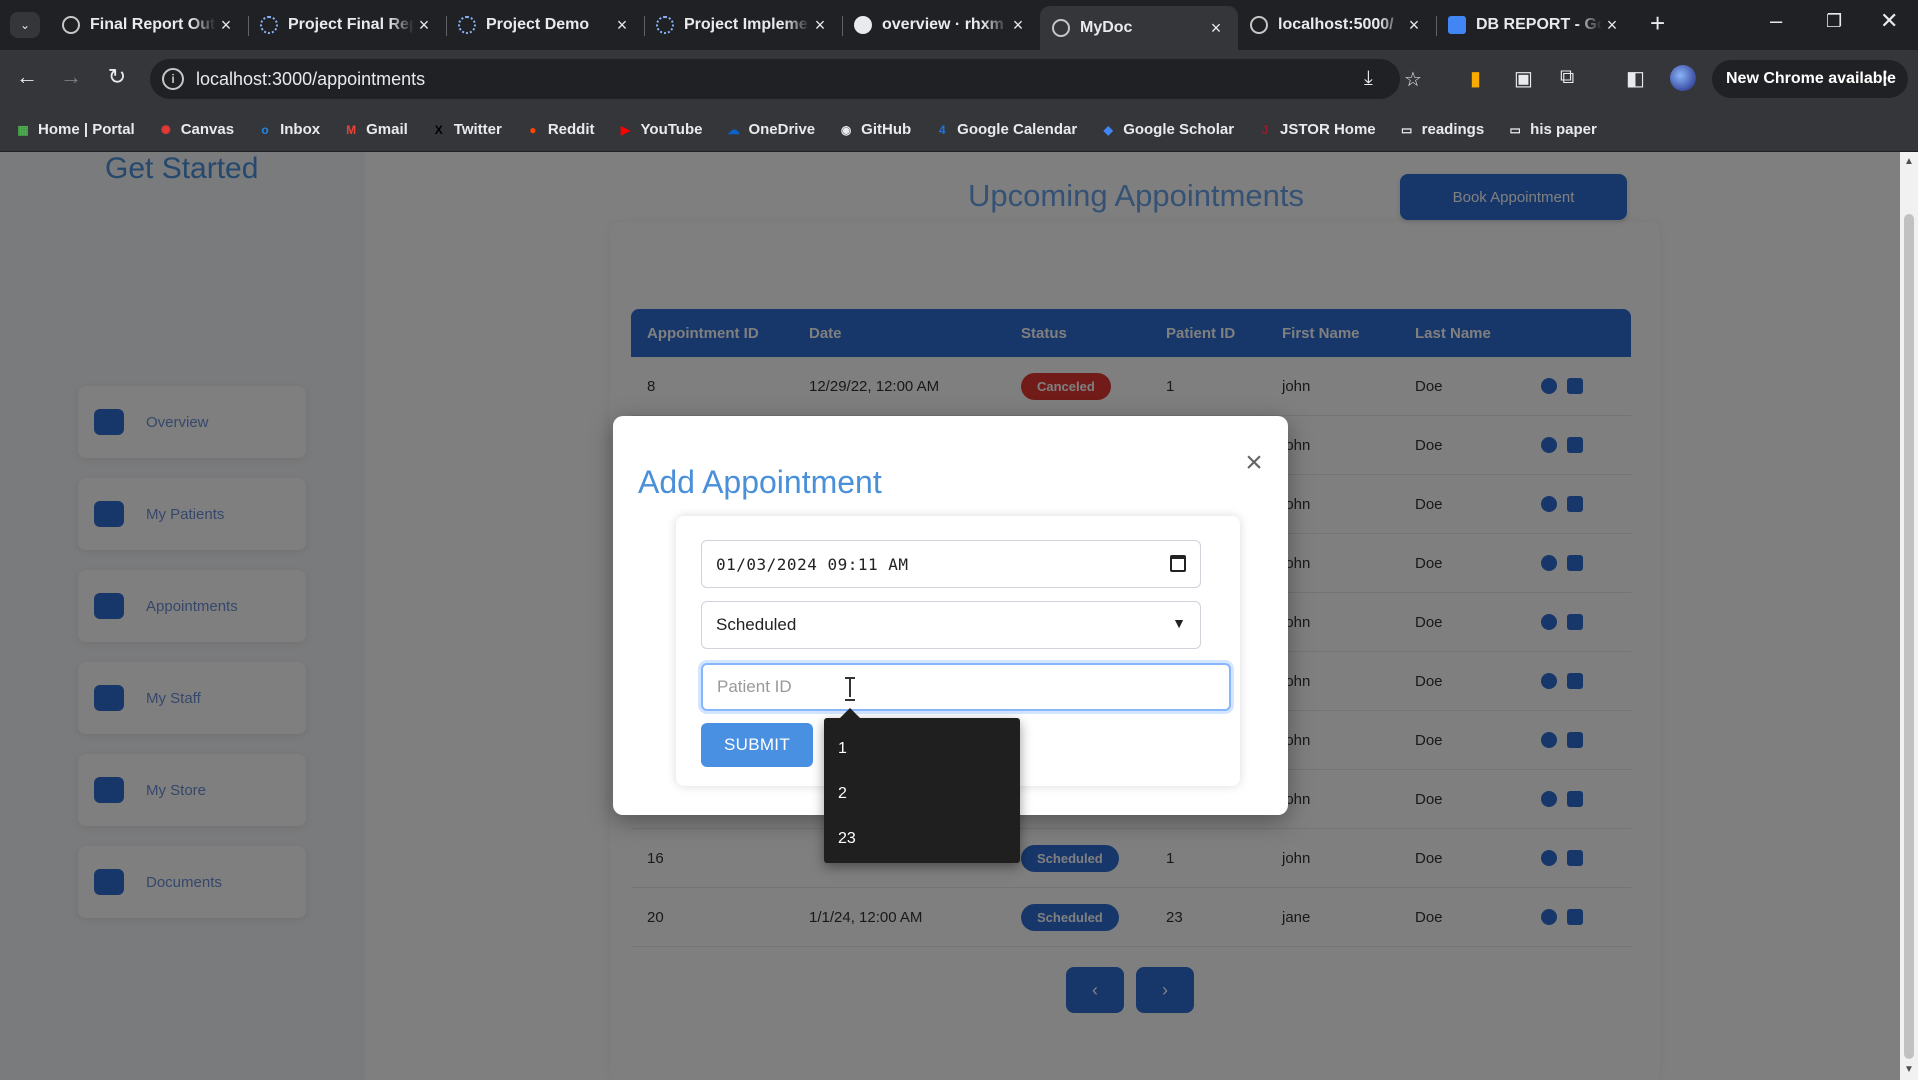 Image resolution: width=1918 pixels, height=1080 pixels. I want to click on calendar-icon: 4, so click(942, 129).